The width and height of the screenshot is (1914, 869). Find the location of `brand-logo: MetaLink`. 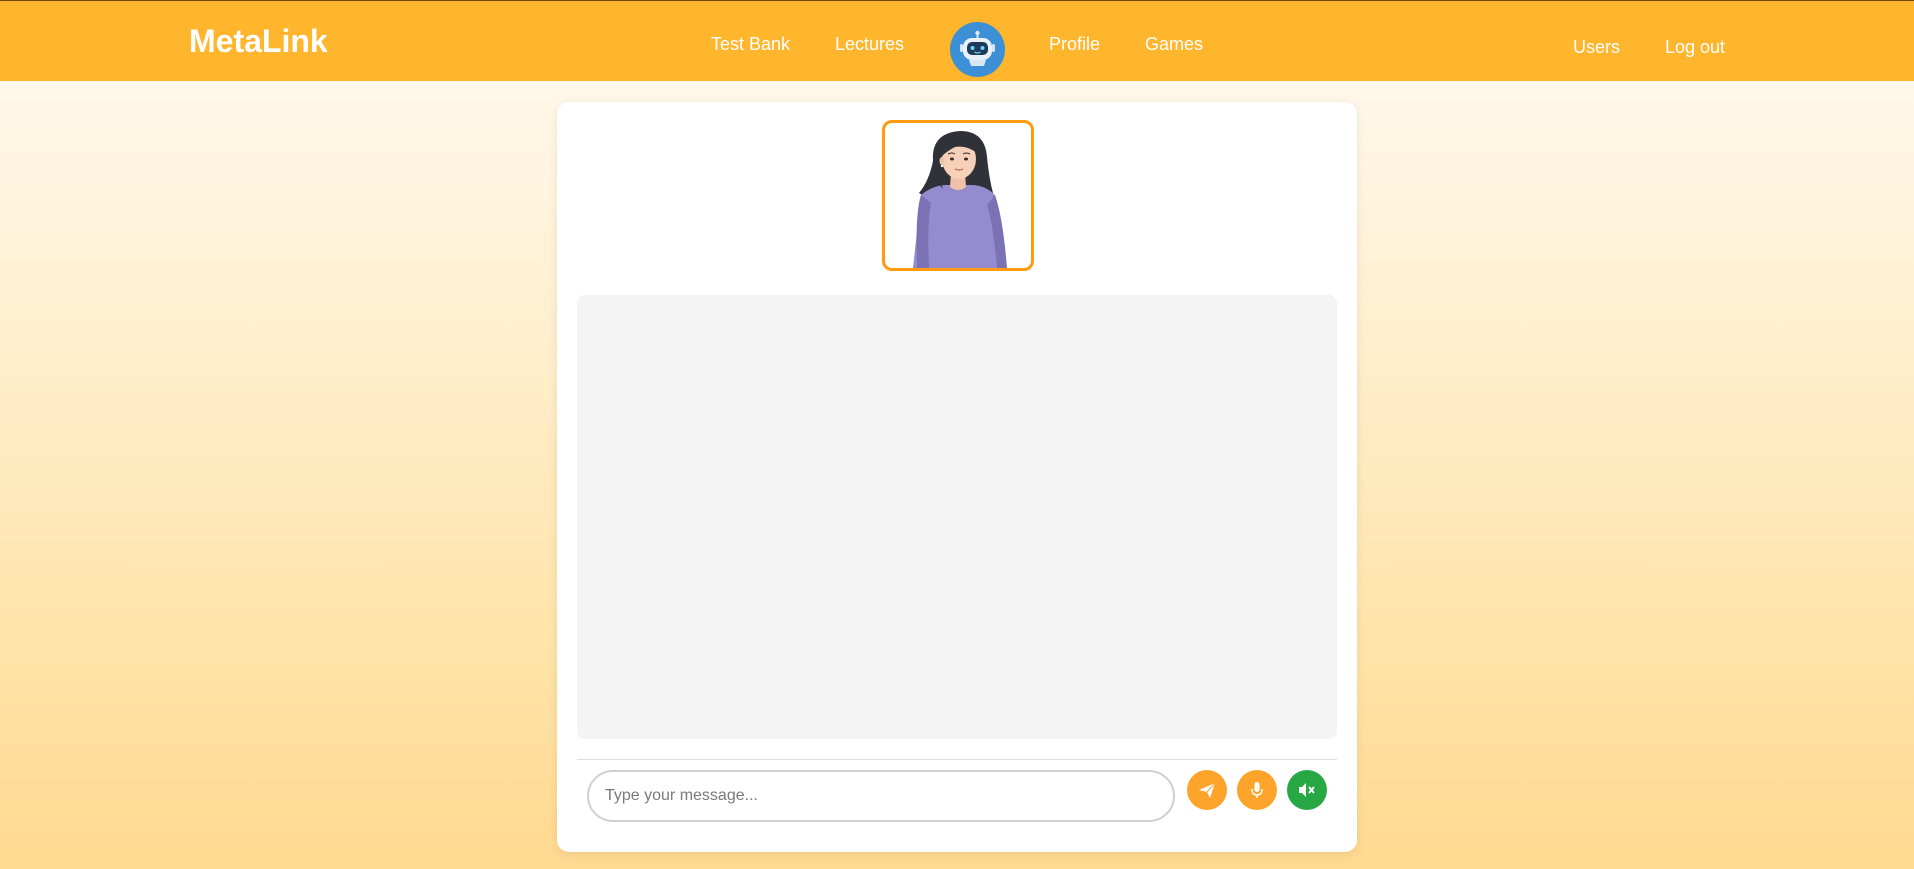

brand-logo: MetaLink is located at coordinates (258, 41).